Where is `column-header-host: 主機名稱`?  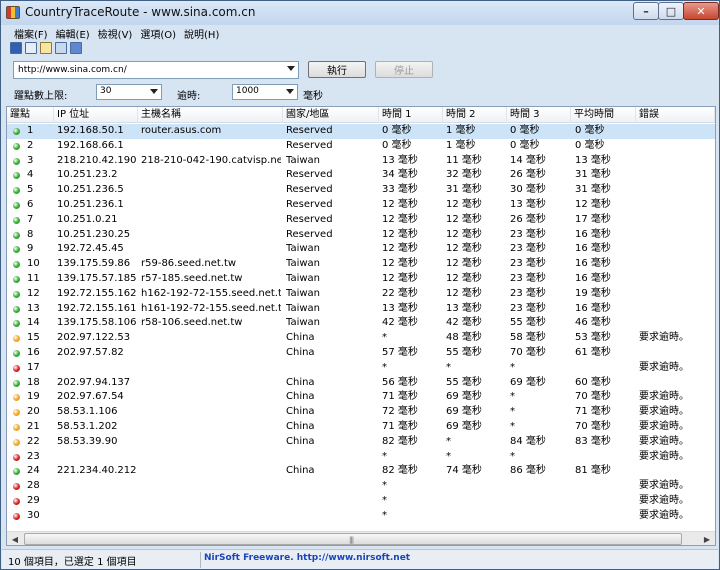 column-header-host: 主機名稱 is located at coordinates (210, 115).